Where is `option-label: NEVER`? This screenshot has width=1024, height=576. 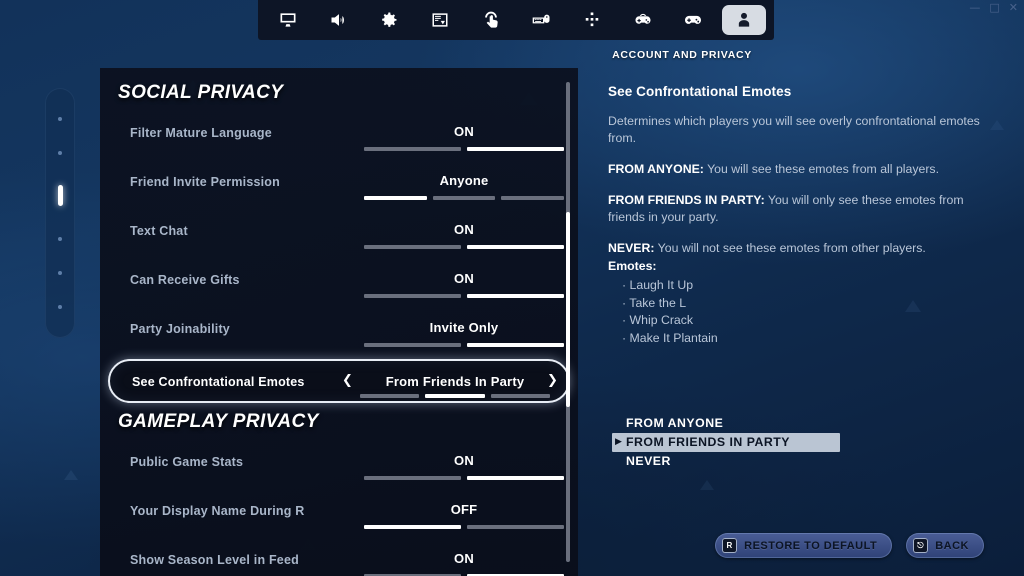
option-label: NEVER is located at coordinates (648, 461).